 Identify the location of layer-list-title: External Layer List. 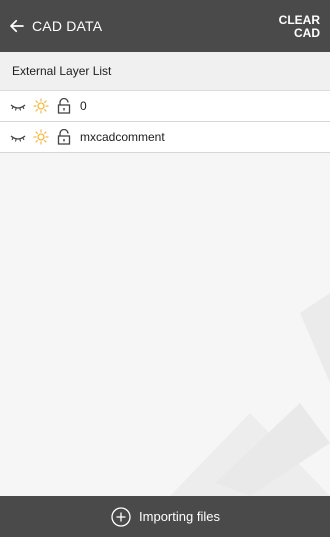
(62, 71).